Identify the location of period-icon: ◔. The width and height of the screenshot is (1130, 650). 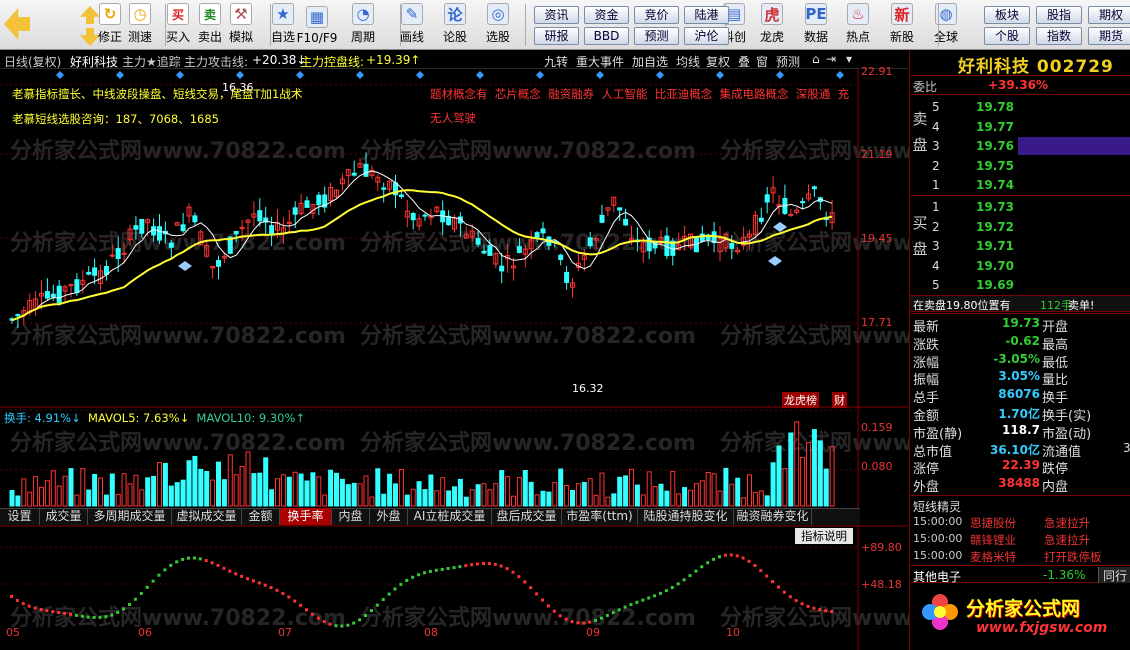
(363, 14).